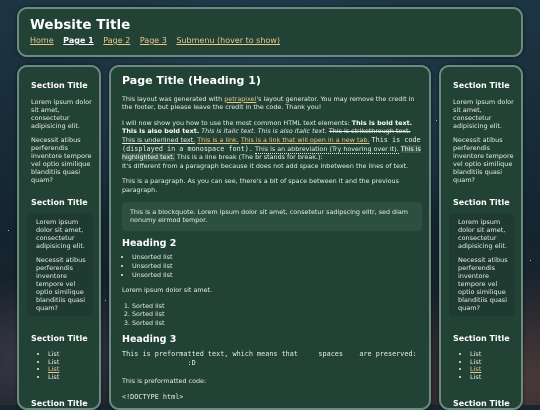 Image resolution: width=540 pixels, height=410 pixels. Describe the element at coordinates (481, 403) in the screenshot. I see `right-section-4-title: Section Title` at that location.